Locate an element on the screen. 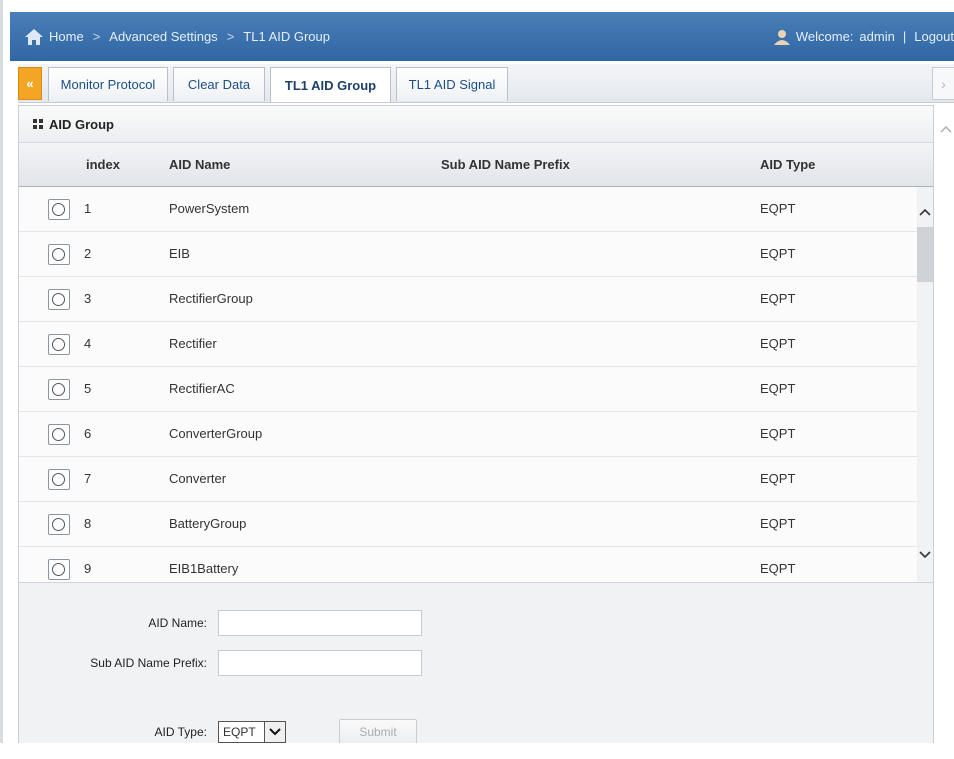 The width and height of the screenshot is (954, 759). row-aid-name: RectifierAC is located at coordinates (202, 388).